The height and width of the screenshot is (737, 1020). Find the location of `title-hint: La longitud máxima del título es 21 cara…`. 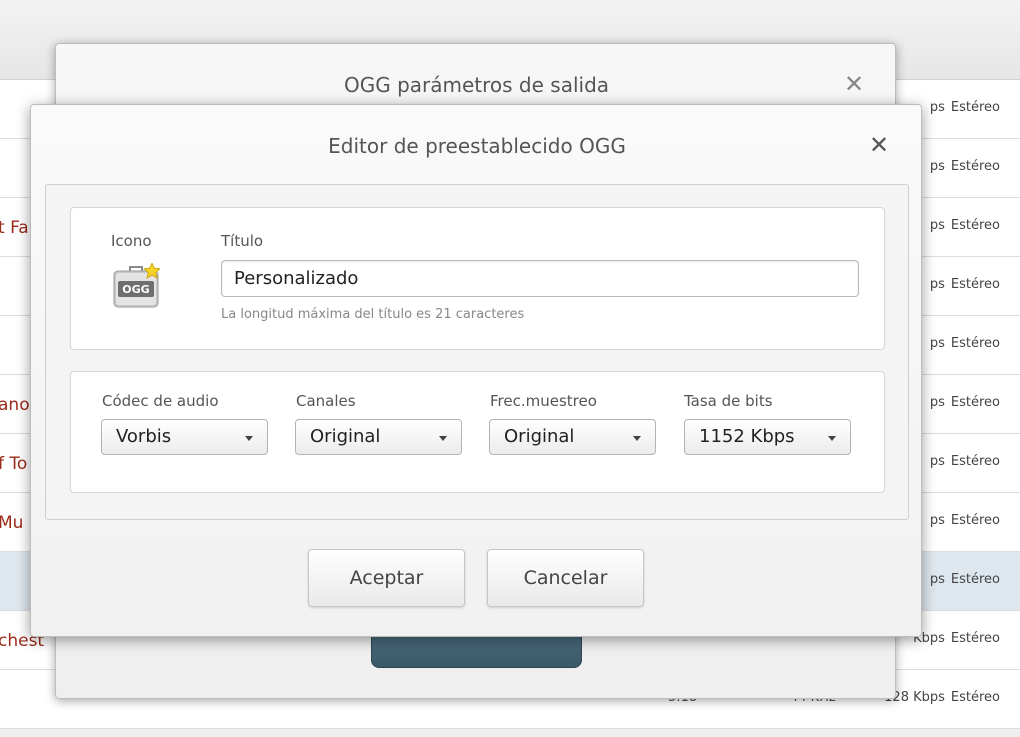

title-hint: La longitud máxima del título es 21 cara… is located at coordinates (373, 314).